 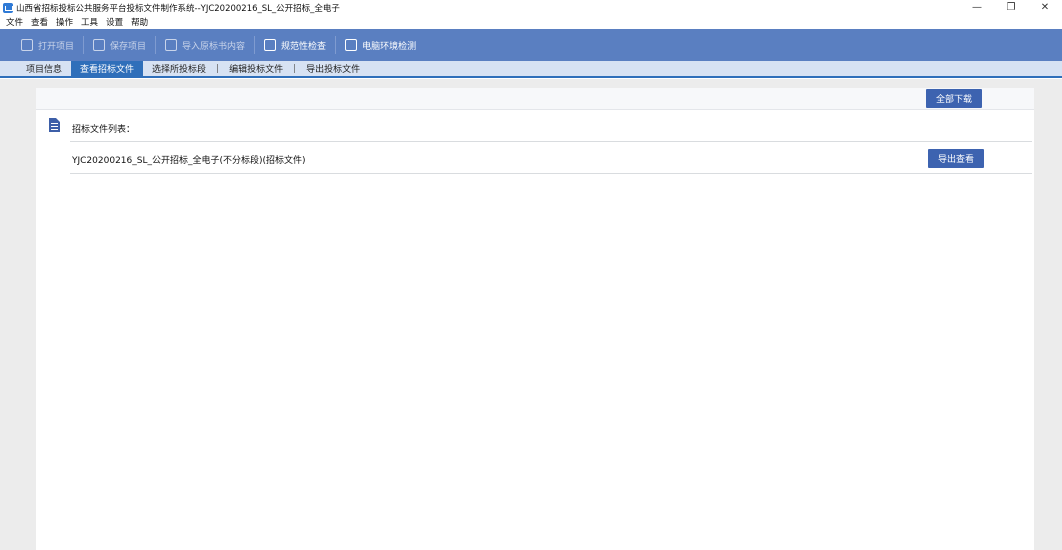 I want to click on save-project-button: 保存项目, so click(x=119, y=45).